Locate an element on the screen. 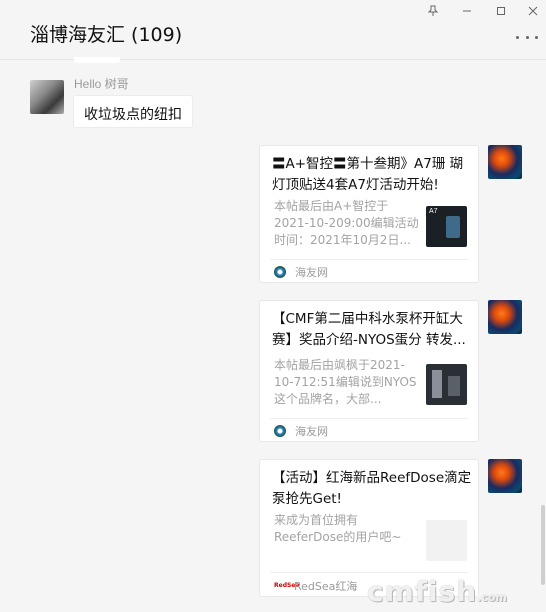 This screenshot has width=546, height=612. card-source: RedSea RedSea红海 is located at coordinates (315, 586).